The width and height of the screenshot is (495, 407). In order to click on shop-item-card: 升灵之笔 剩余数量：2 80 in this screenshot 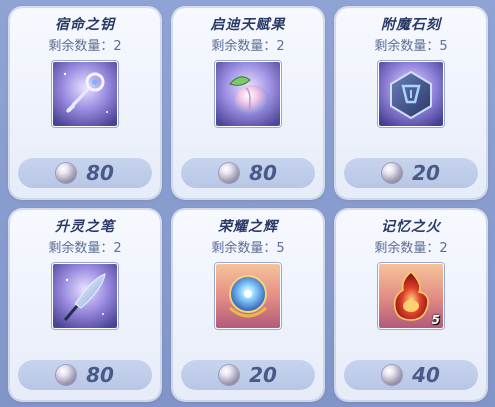, I will do `click(85, 305)`.